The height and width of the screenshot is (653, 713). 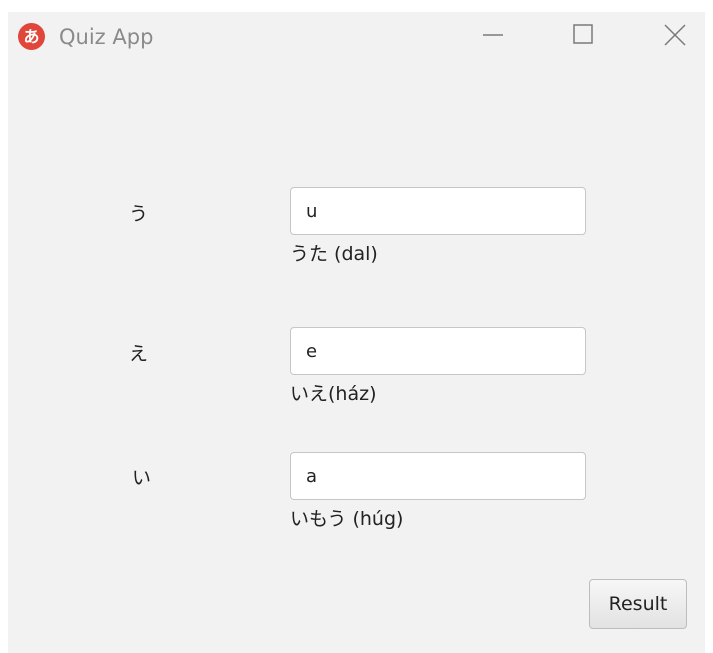 What do you see at coordinates (334, 254) in the screenshot?
I see `hint-label-1: うた (dal)` at bounding box center [334, 254].